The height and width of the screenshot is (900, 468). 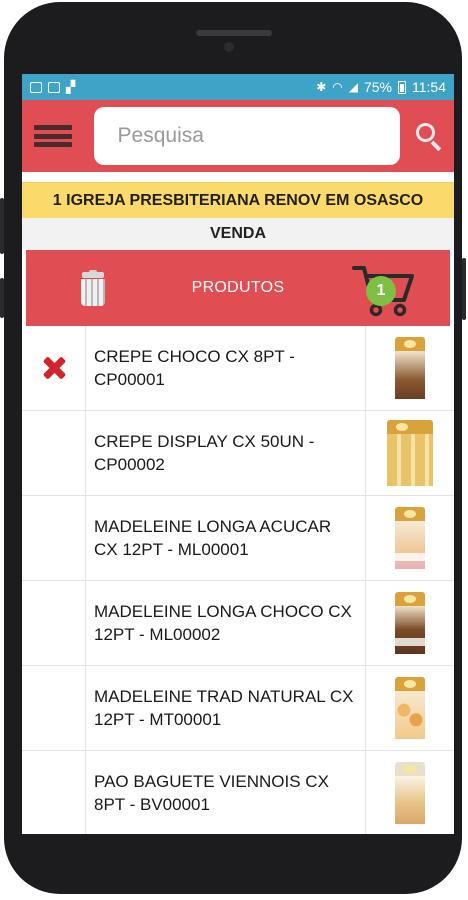 What do you see at coordinates (223, 623) in the screenshot?
I see `product-name: MADELEINE LONGA CHOCO CX 12PT - ML00002` at bounding box center [223, 623].